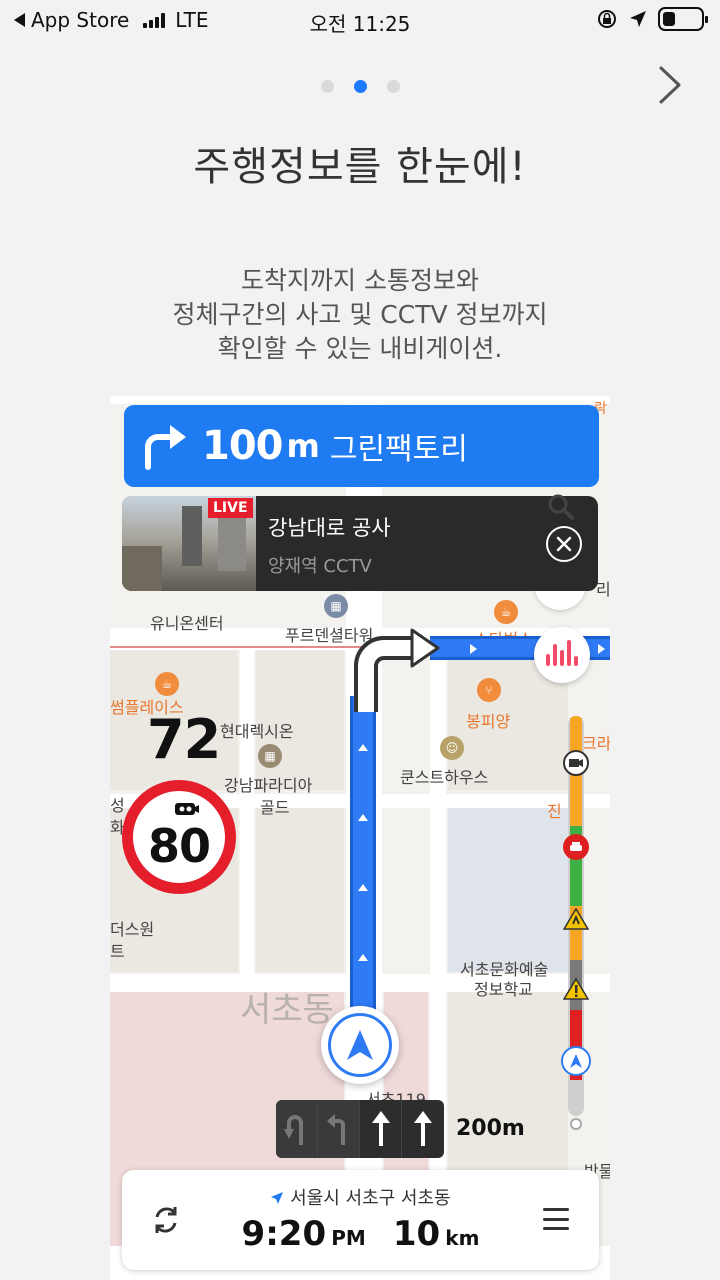 This screenshot has height=1280, width=720. I want to click on turn-distance: 100, so click(242, 446).